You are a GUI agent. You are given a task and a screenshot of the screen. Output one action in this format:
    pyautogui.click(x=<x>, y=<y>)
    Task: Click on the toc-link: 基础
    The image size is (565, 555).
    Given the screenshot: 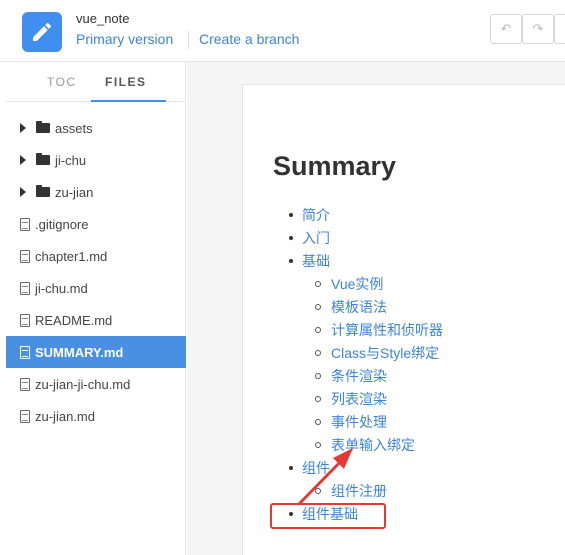 What is the action you would take?
    pyautogui.click(x=316, y=261)
    